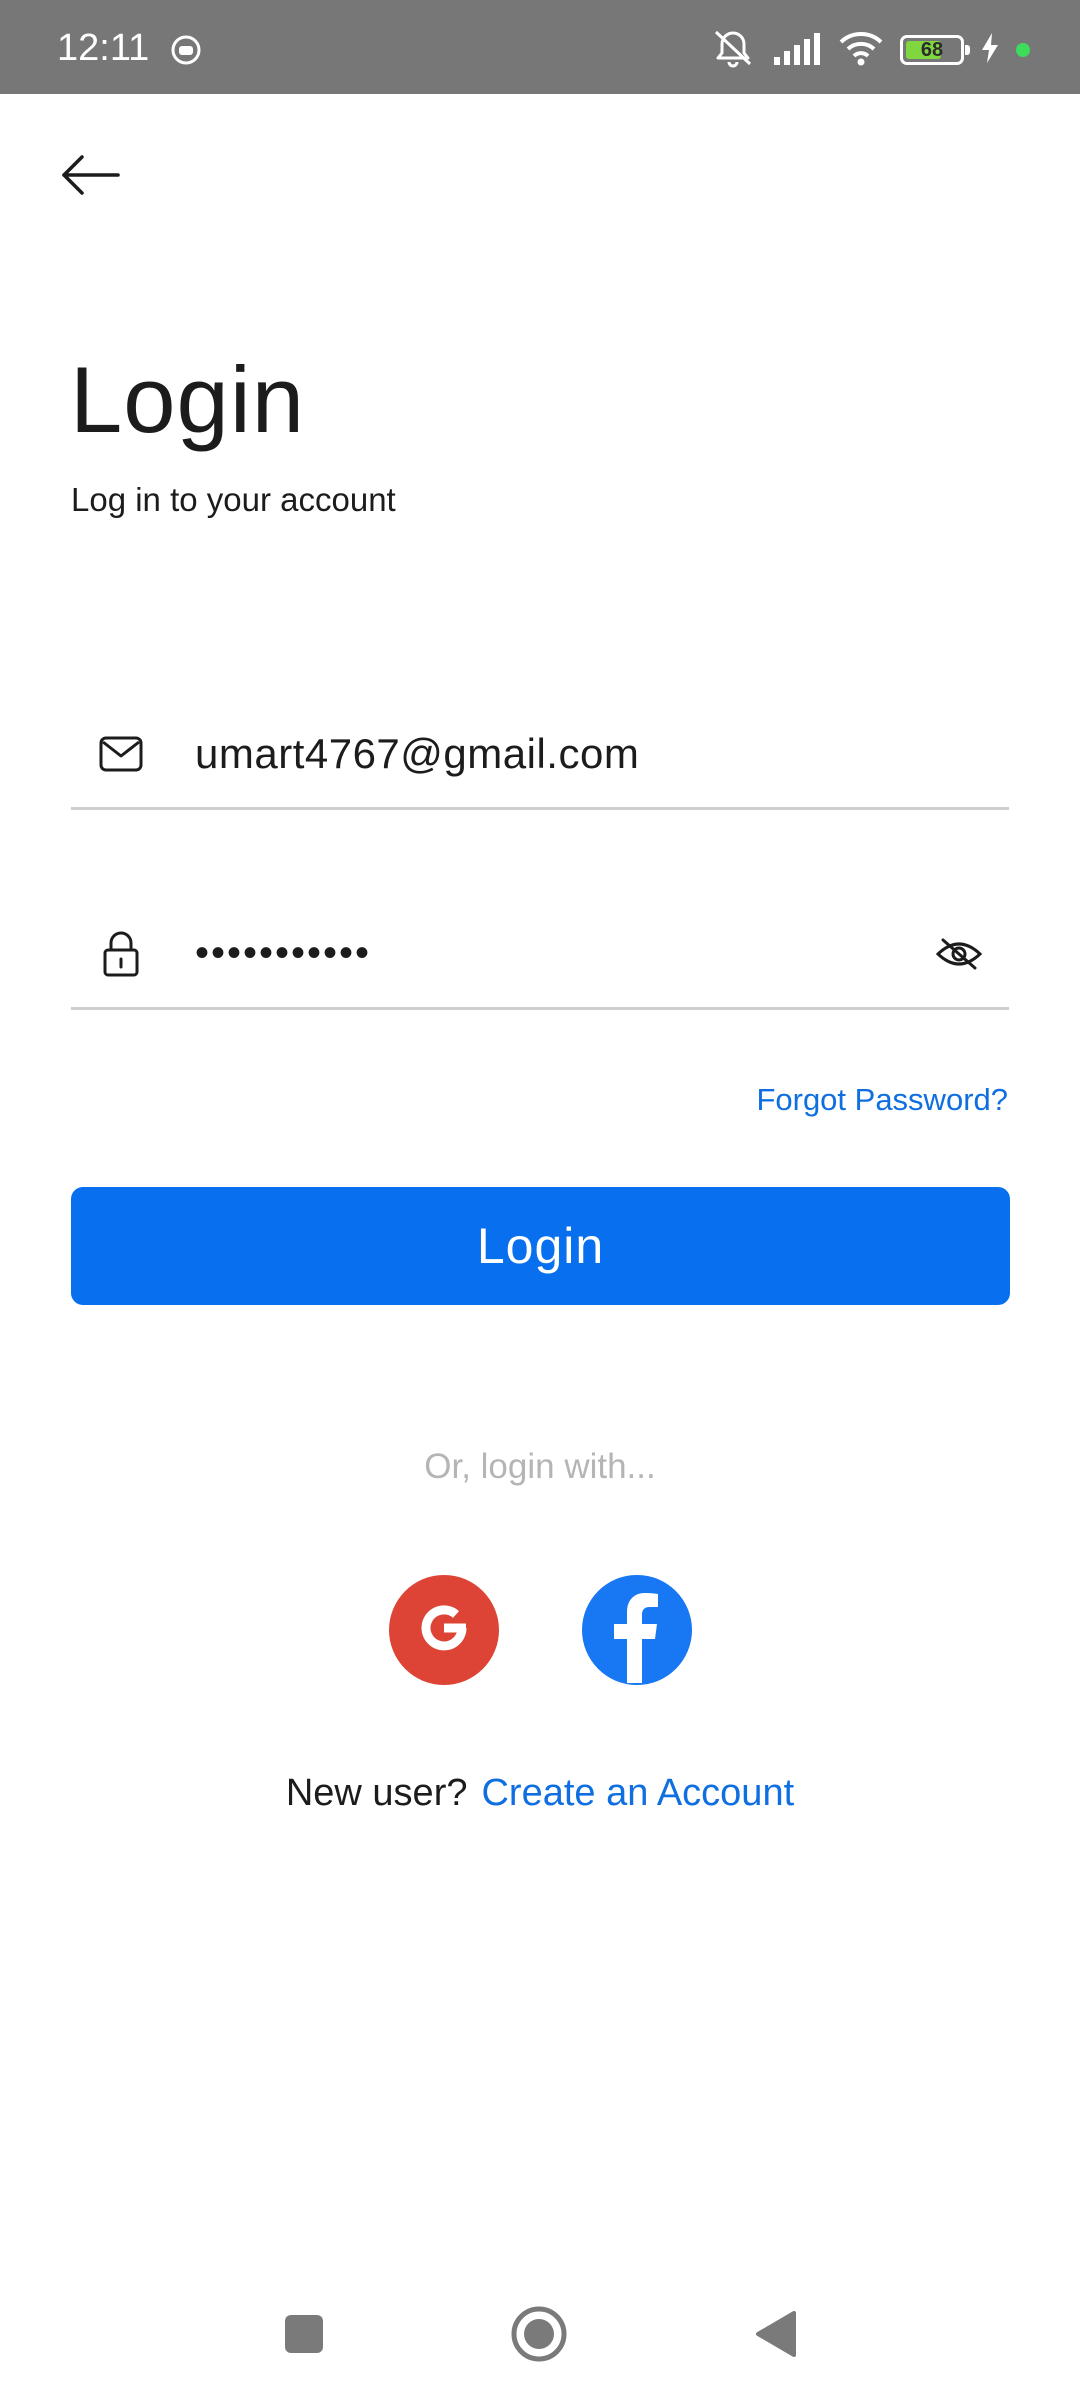  Describe the element at coordinates (376, 1793) in the screenshot. I see `new-user-text: New user?` at that location.